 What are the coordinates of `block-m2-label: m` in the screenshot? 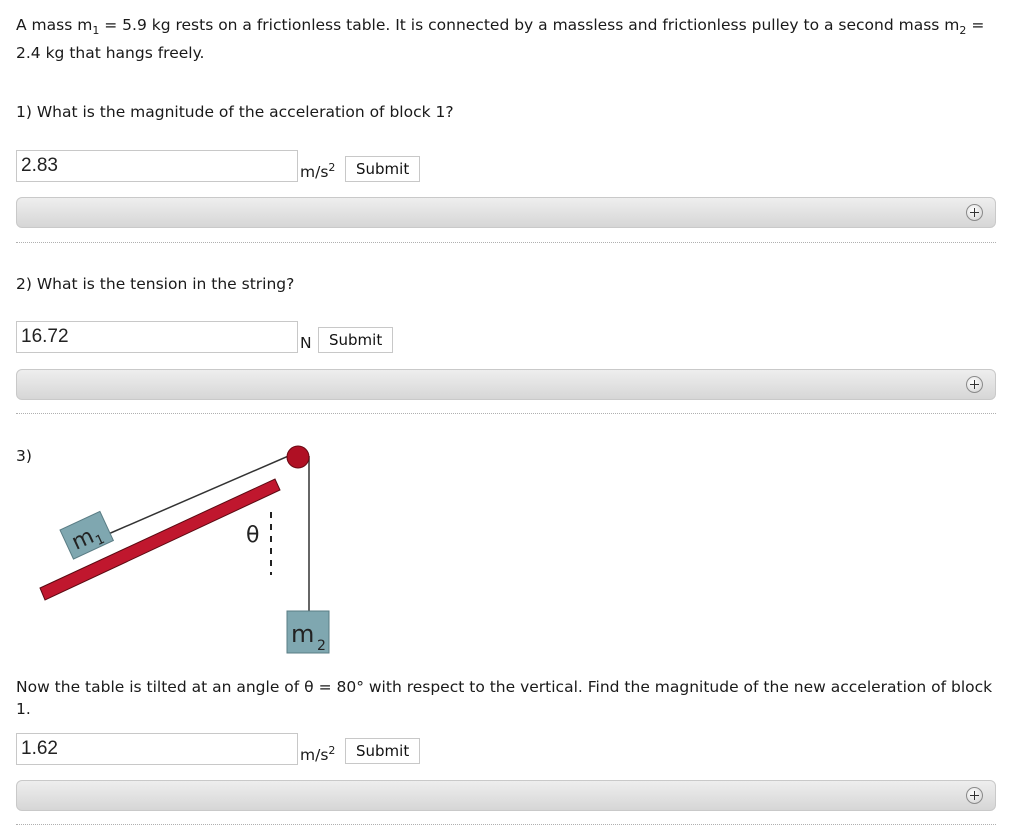 It's located at (302, 634).